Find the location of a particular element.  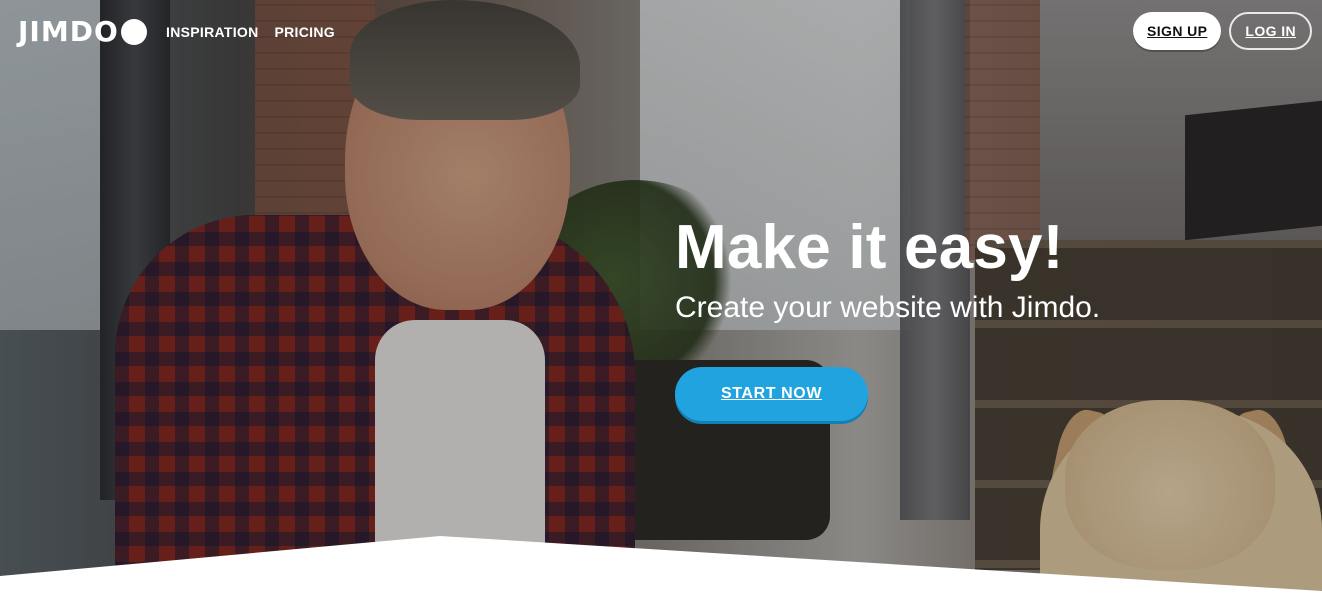

nav-link-inspiration: INSPIRATION is located at coordinates (212, 32).